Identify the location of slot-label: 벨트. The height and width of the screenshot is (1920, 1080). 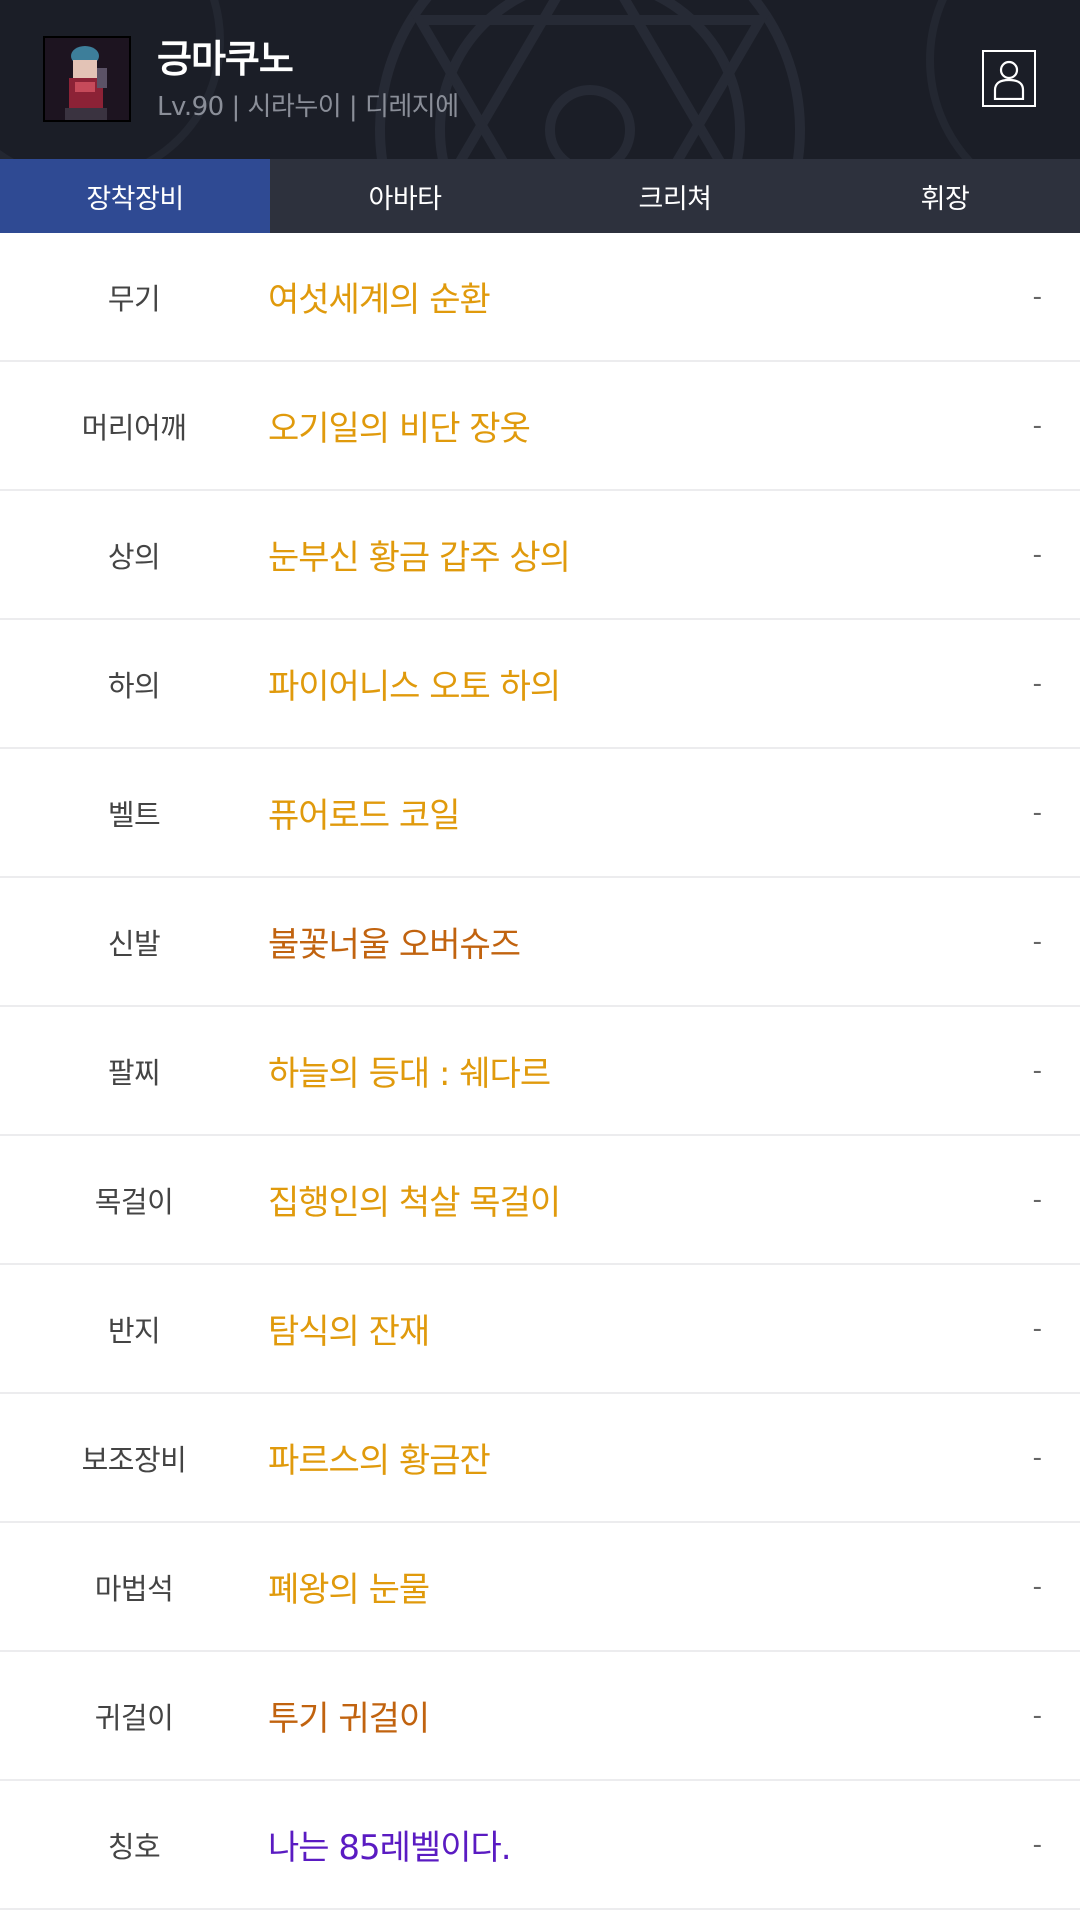
(134, 814).